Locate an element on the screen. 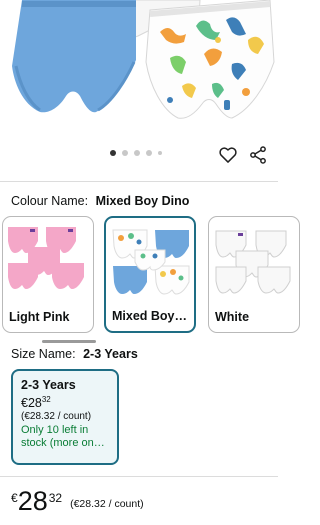 The height and width of the screenshot is (525, 320). price-whole: 28 is located at coordinates (32, 501).